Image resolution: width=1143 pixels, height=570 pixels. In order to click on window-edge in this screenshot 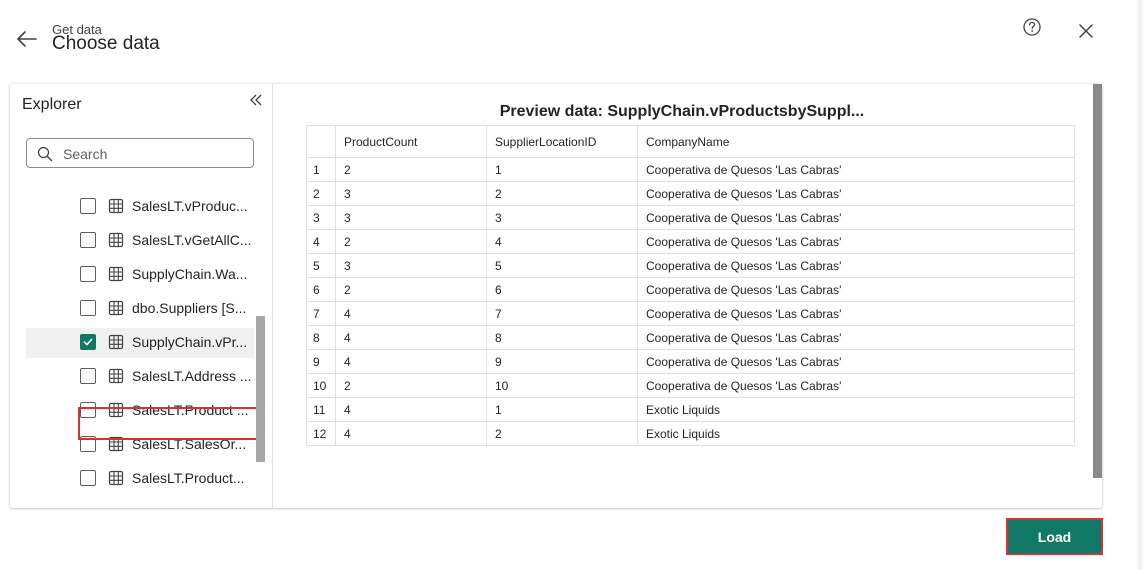, I will do `click(1140, 285)`.